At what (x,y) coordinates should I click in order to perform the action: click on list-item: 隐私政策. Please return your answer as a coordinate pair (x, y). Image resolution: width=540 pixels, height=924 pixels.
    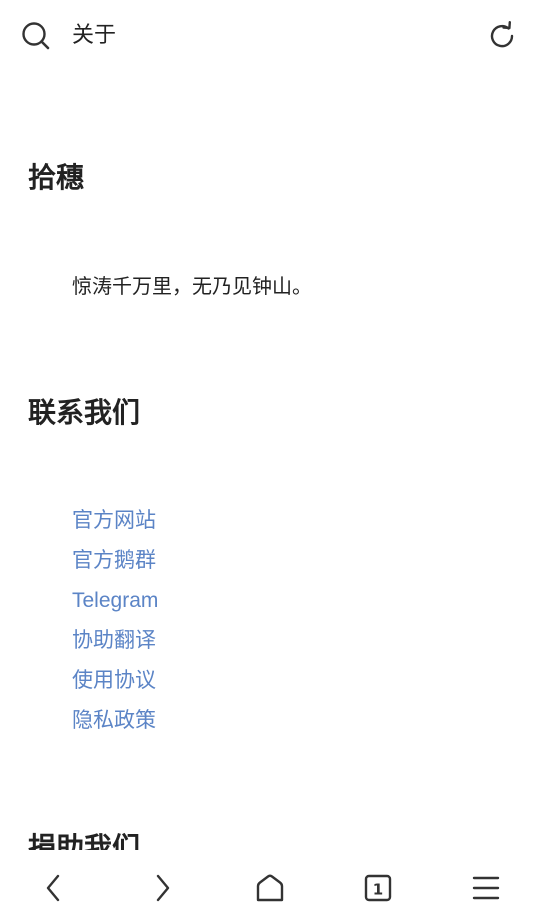
    Looking at the image, I should click on (115, 721).